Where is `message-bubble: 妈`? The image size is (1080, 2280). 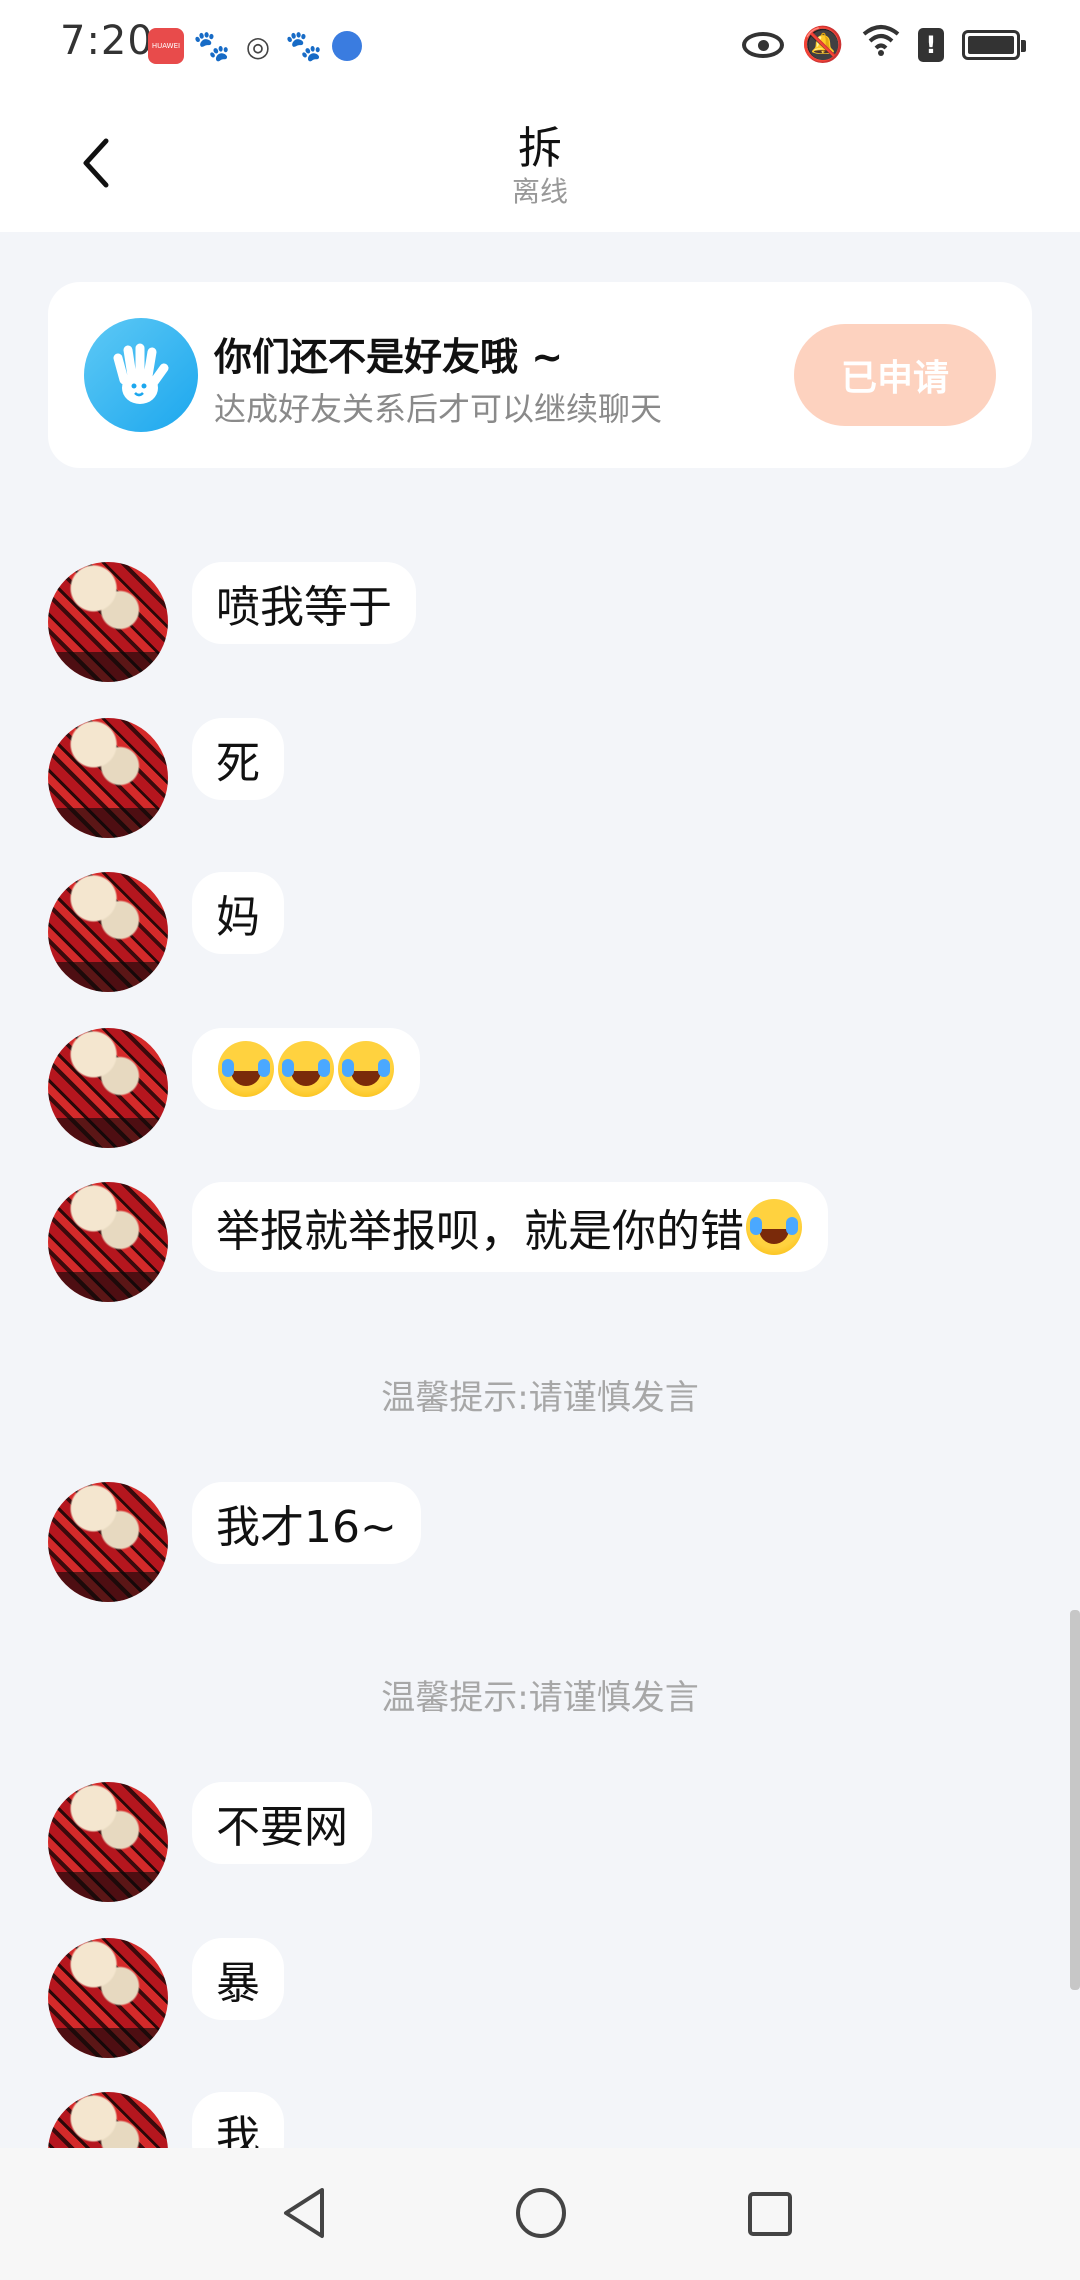 message-bubble: 妈 is located at coordinates (238, 913).